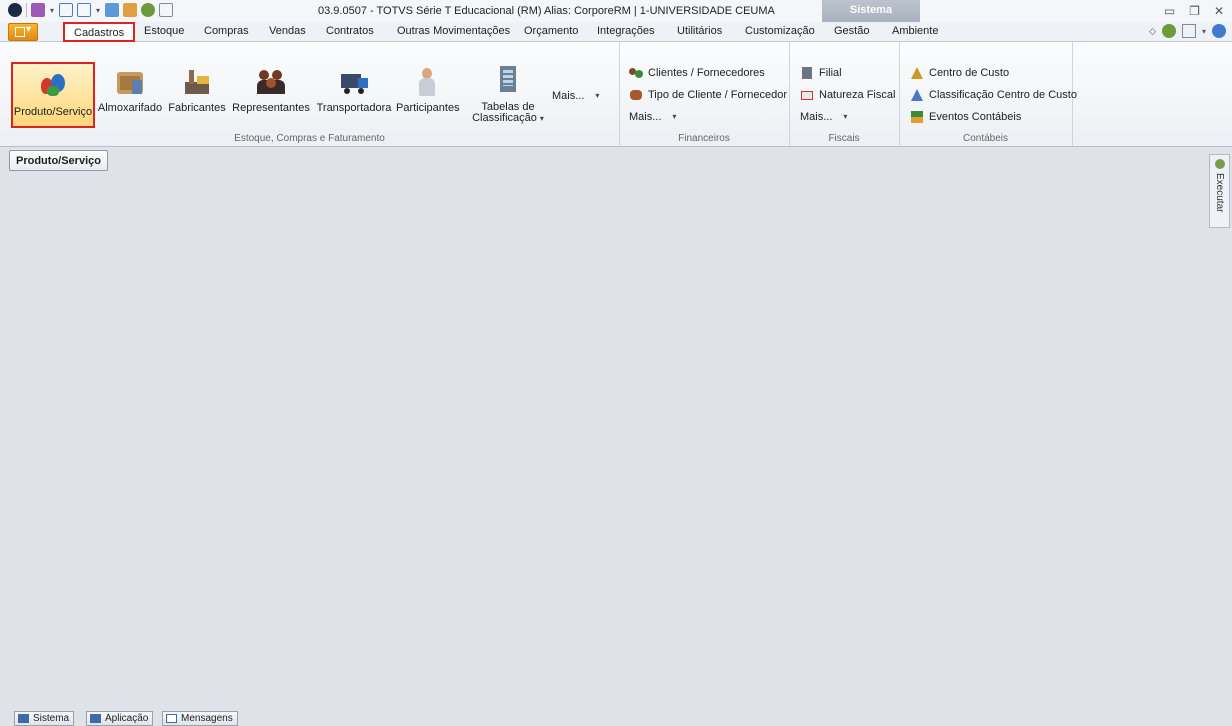 This screenshot has width=1232, height=726. What do you see at coordinates (1220, 164) in the screenshot?
I see `gear-icon` at bounding box center [1220, 164].